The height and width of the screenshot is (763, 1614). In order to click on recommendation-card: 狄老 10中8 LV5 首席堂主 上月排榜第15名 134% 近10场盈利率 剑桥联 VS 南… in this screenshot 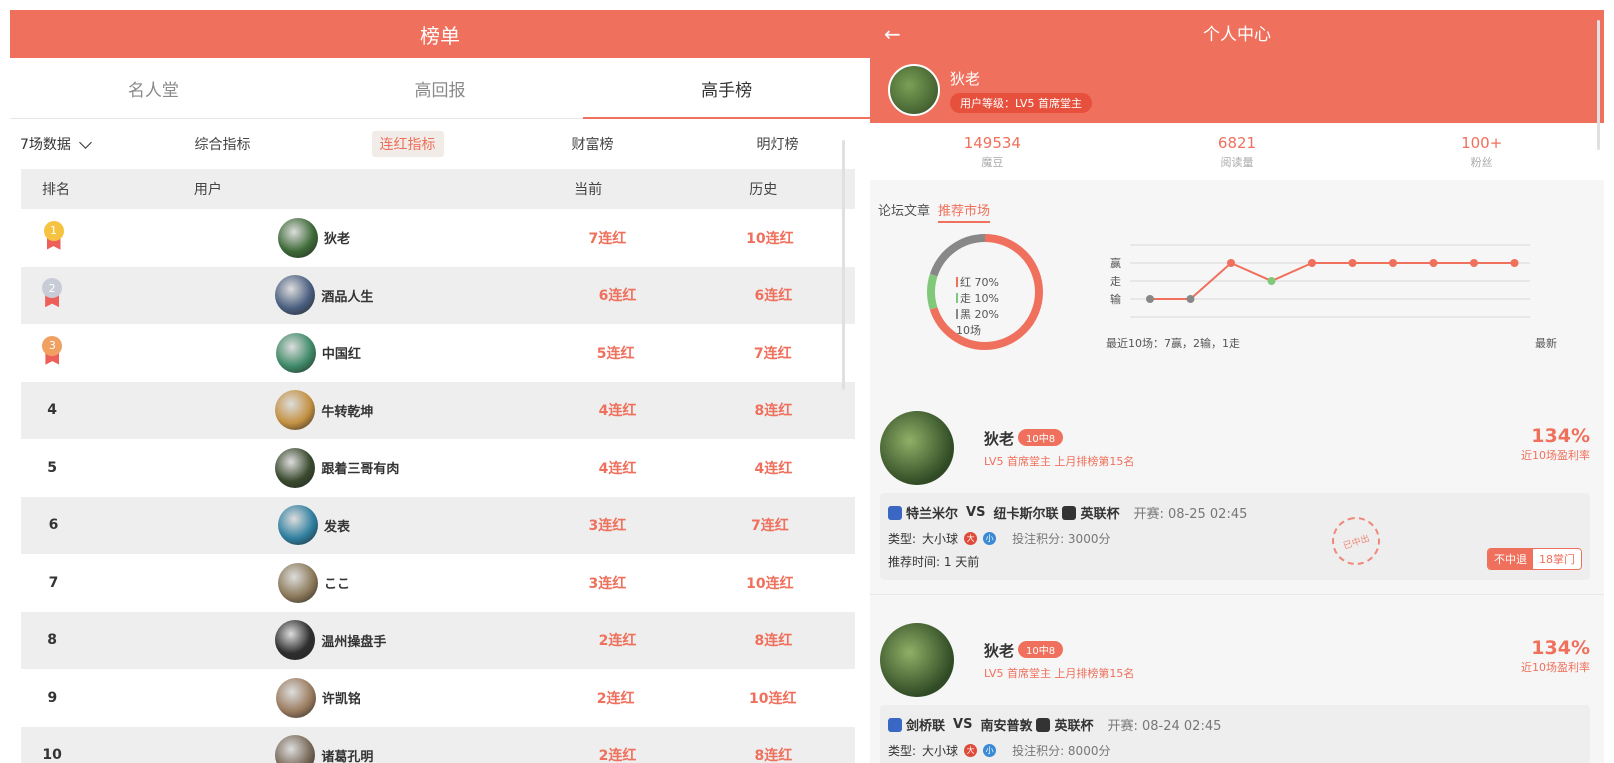, I will do `click(1237, 689)`.